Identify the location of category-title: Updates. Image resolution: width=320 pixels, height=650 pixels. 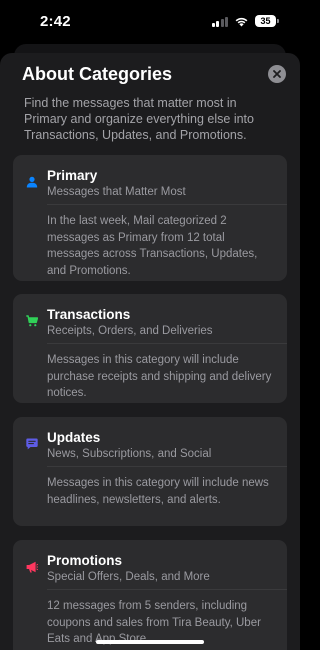
(74, 437).